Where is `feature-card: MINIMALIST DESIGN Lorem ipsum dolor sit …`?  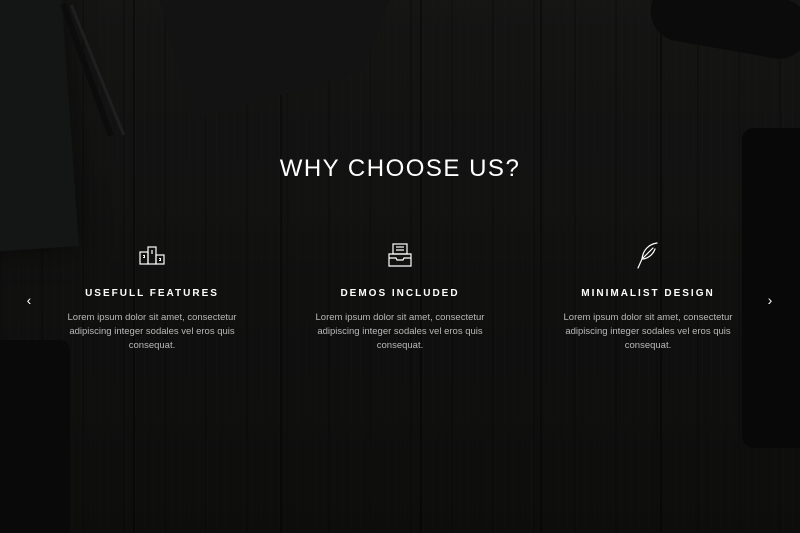
feature-card: MINIMALIST DESIGN Lorem ipsum dolor sit … is located at coordinates (648, 296).